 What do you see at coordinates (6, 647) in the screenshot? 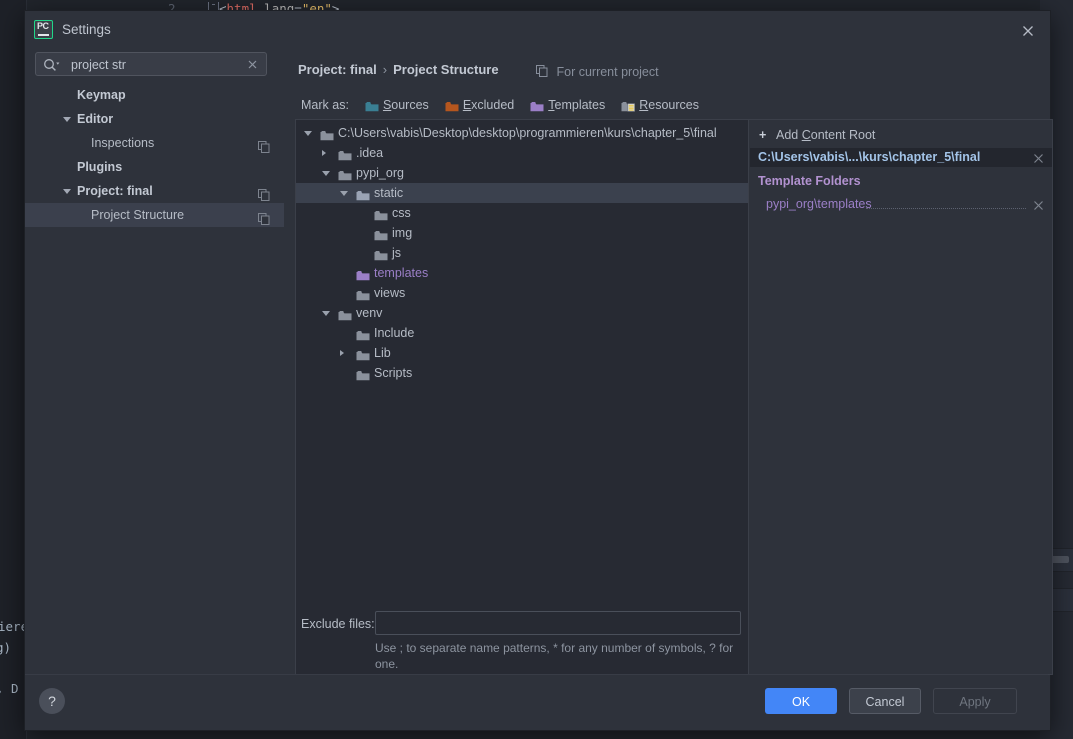
I see `editor-bg-fragment: g)` at bounding box center [6, 647].